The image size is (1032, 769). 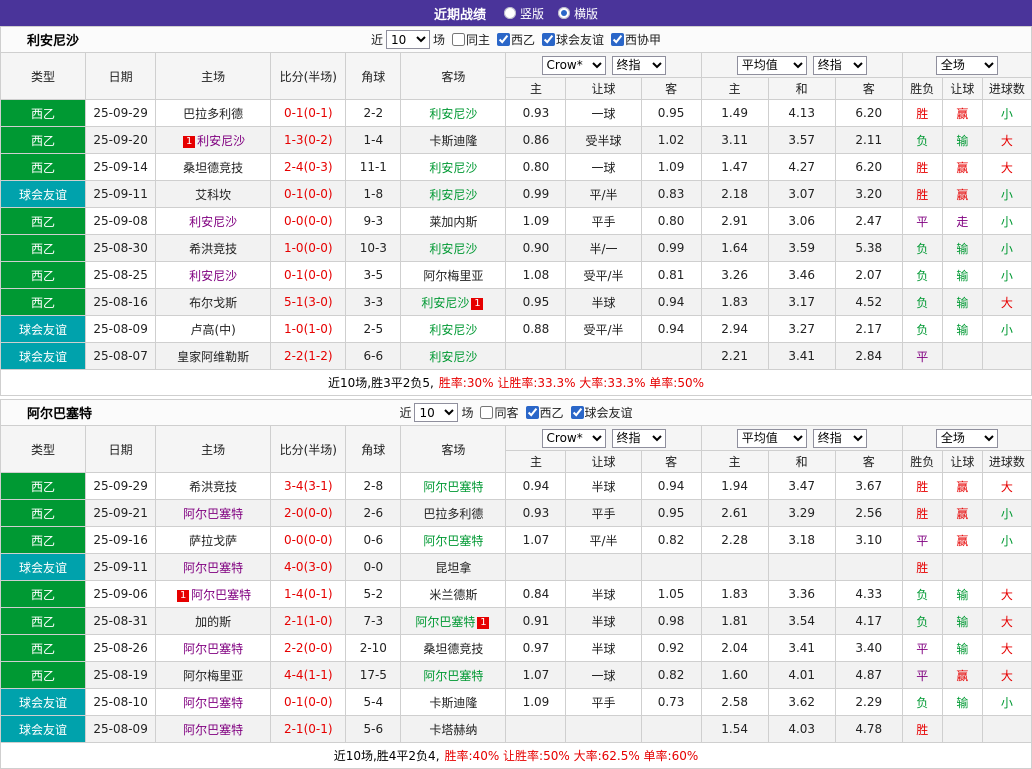 What do you see at coordinates (608, 413) in the screenshot?
I see `filter-label: 球会友谊` at bounding box center [608, 413].